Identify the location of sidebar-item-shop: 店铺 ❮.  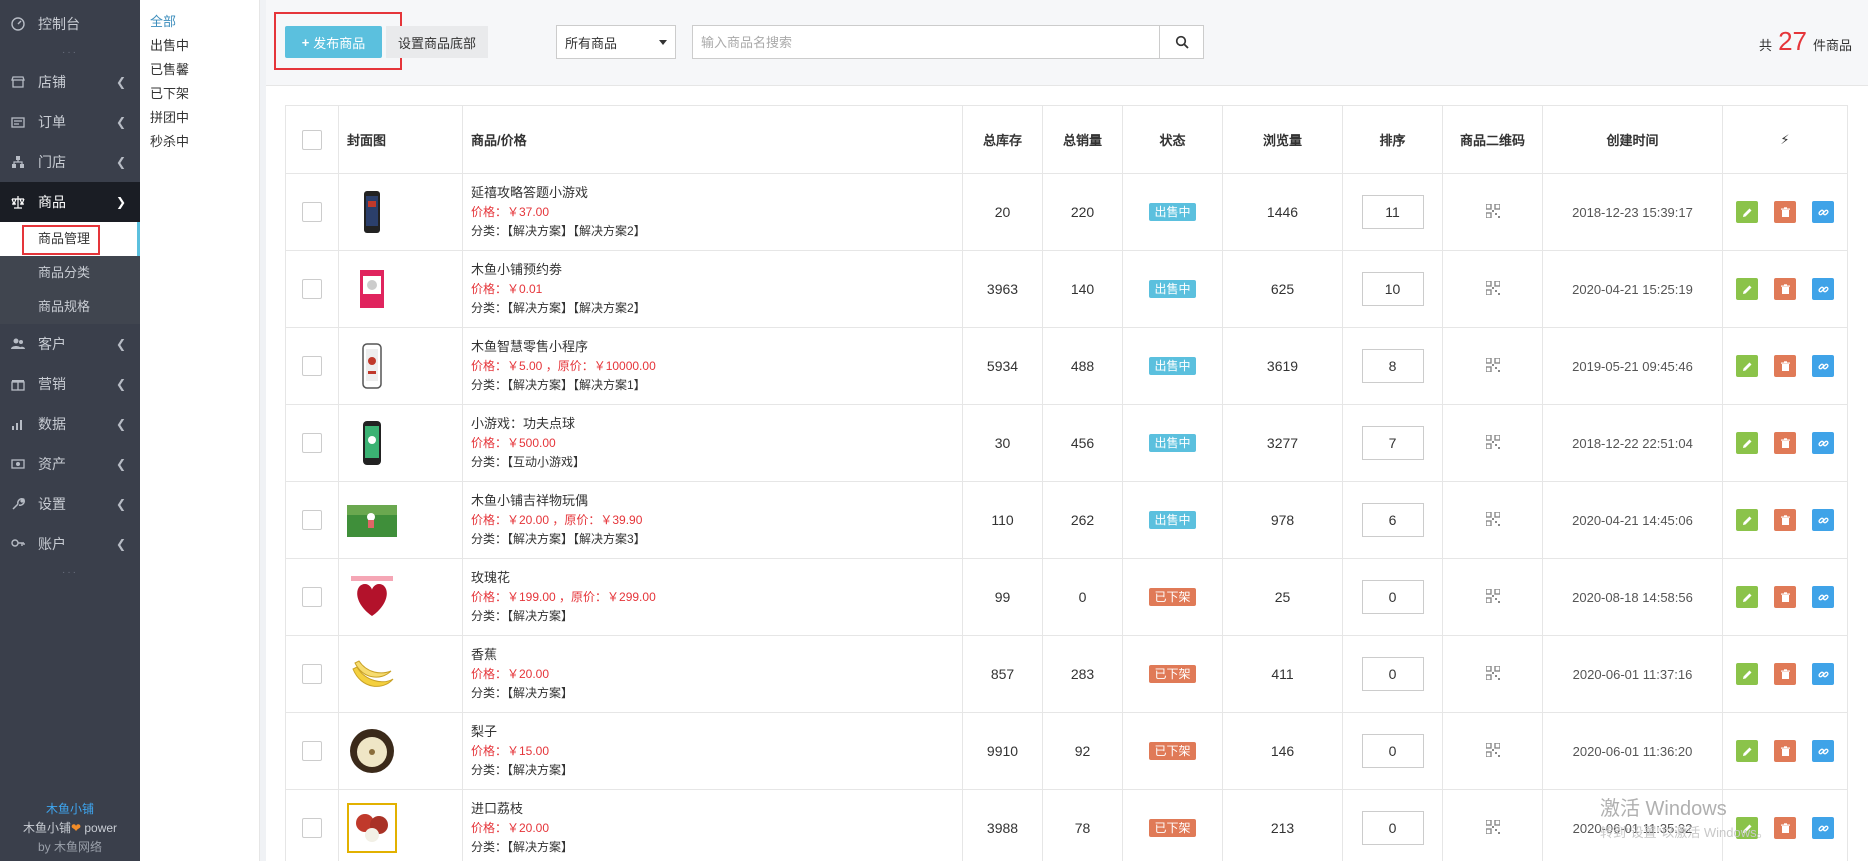
(70, 82).